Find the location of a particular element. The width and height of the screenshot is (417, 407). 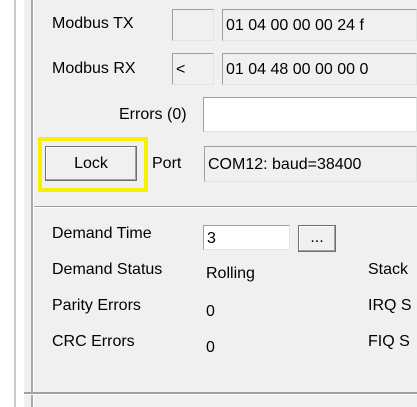

stack-label: Stack is located at coordinates (388, 269).